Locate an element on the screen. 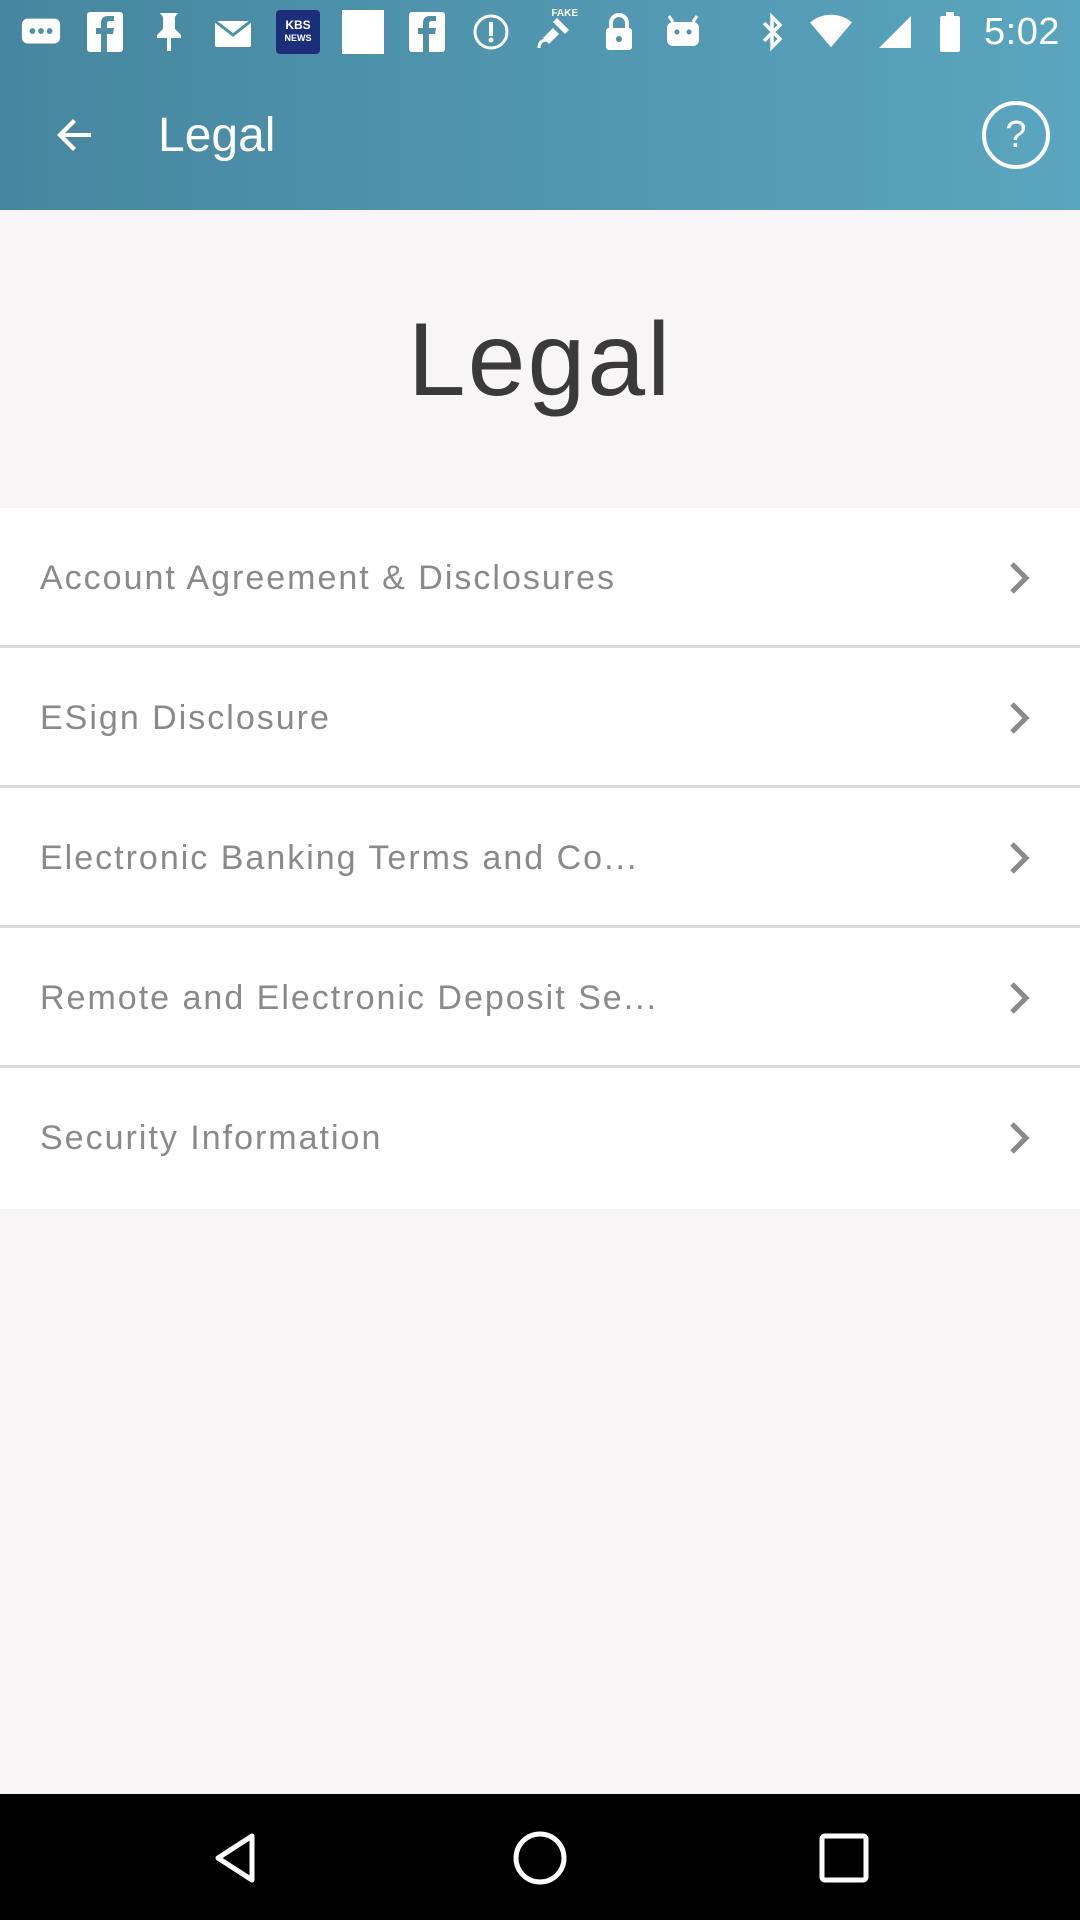  battery-icon is located at coordinates (950, 32).